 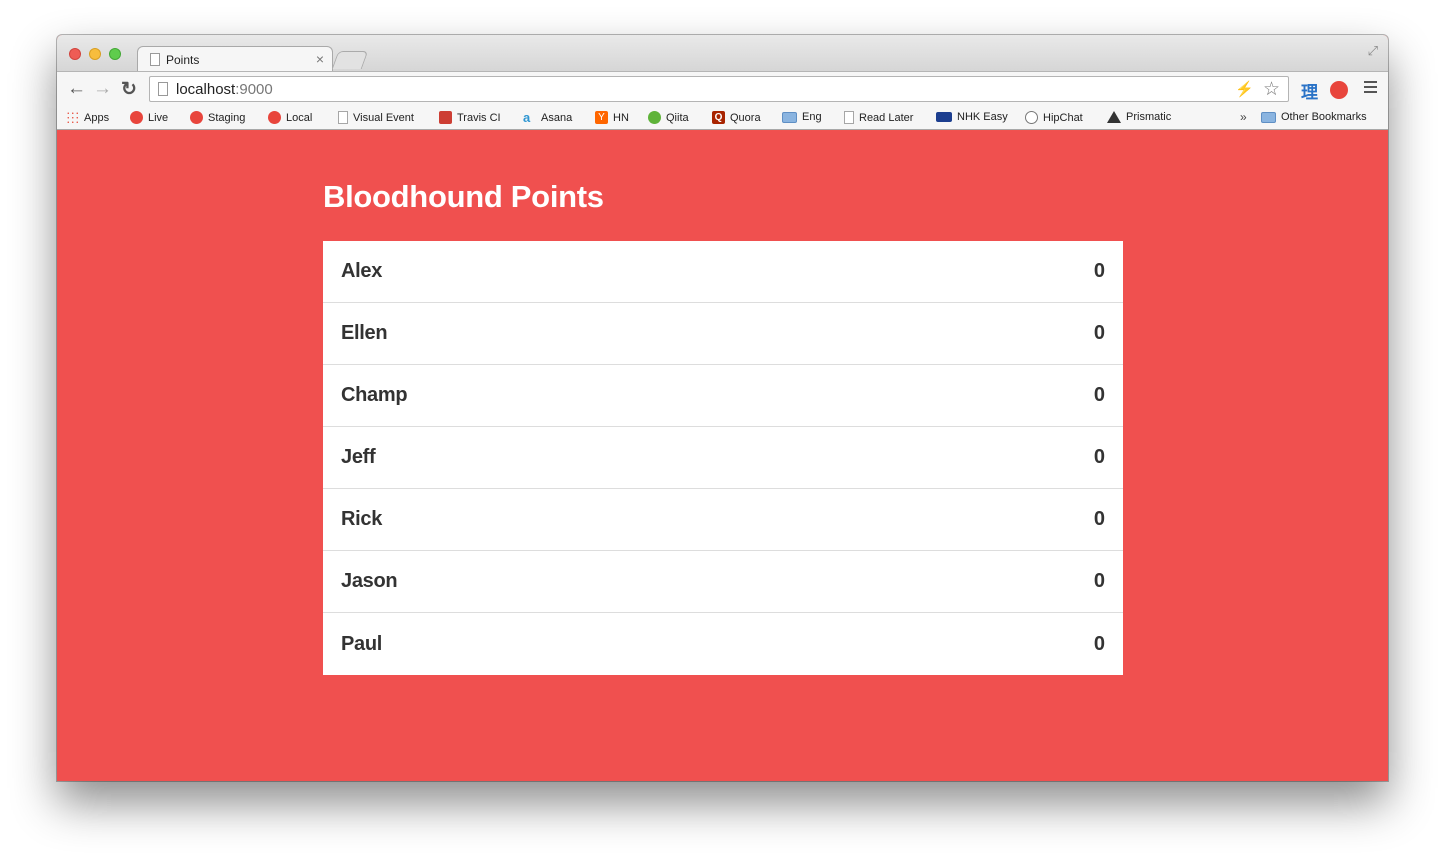 I want to click on list-item: Jason 0, so click(x=723, y=582).